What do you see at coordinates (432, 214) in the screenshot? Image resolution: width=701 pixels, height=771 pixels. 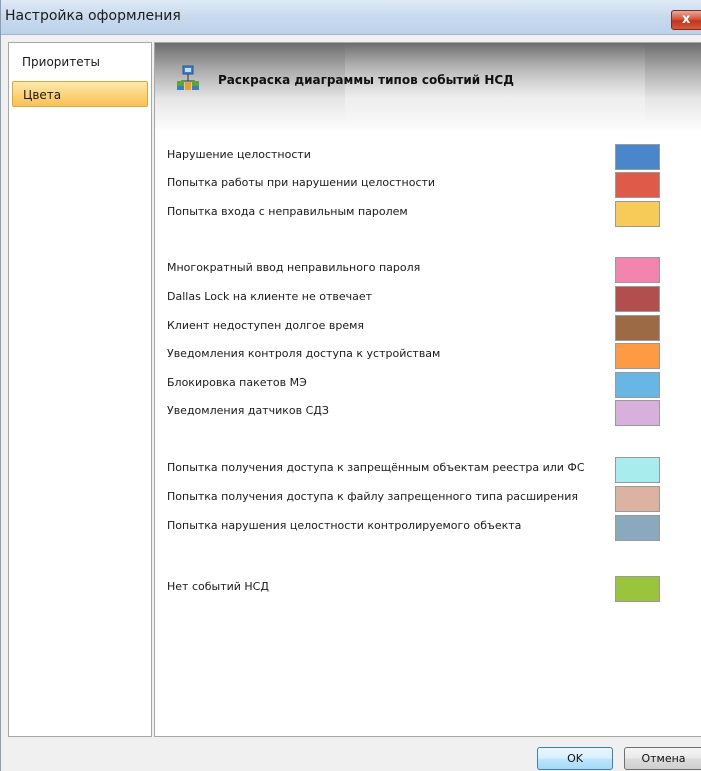 I see `color-row-wrong-password: Попытка входа с неправильным паролем` at bounding box center [432, 214].